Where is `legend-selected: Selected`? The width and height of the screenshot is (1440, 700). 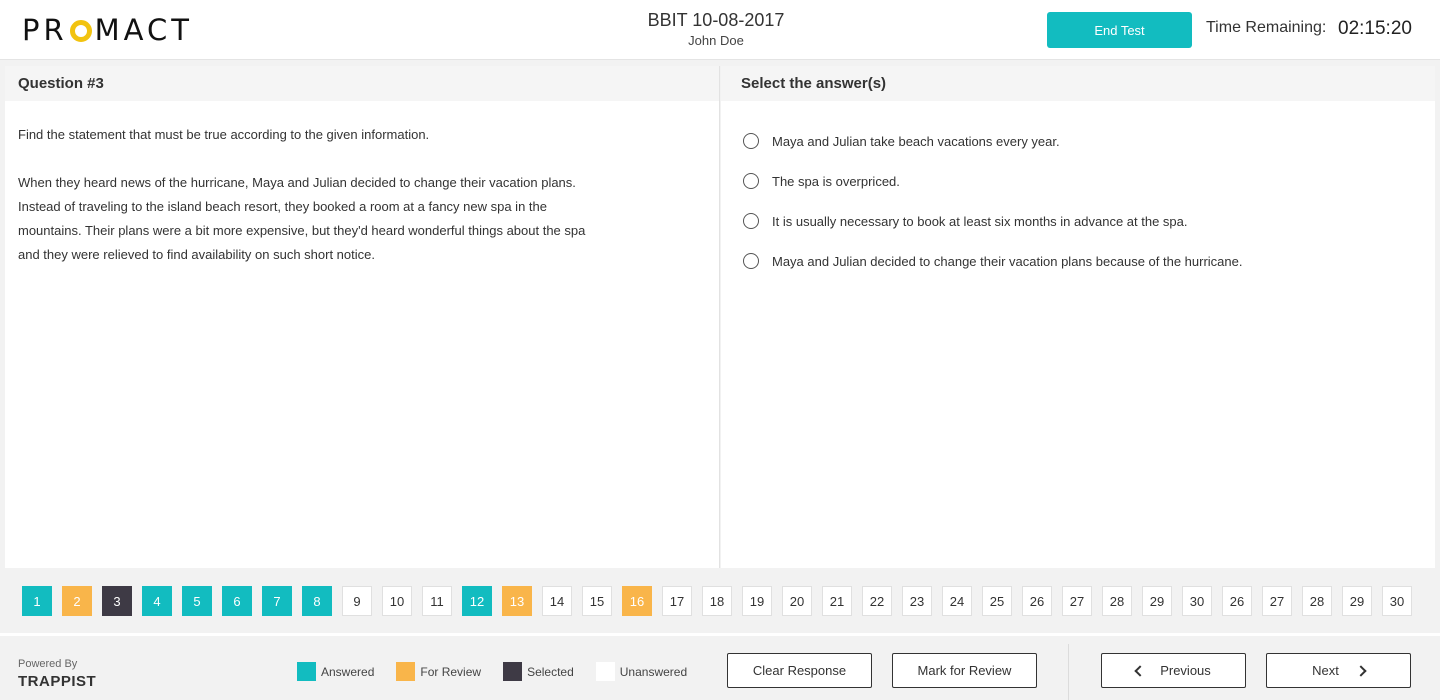
legend-selected: Selected is located at coordinates (538, 671).